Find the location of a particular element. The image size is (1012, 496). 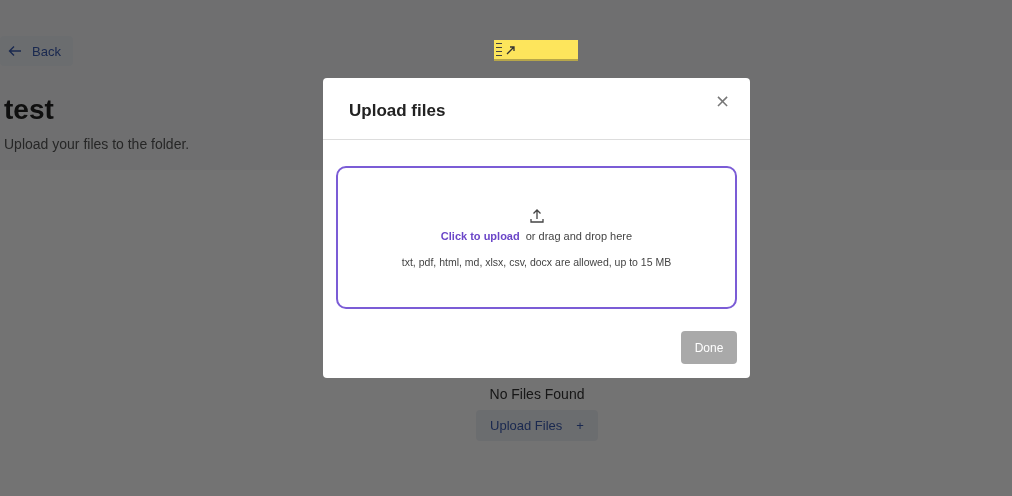

arrow-icon is located at coordinates (511, 49).